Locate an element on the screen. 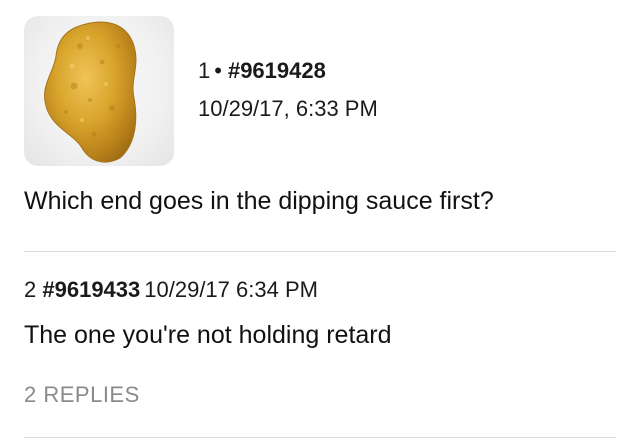 The width and height of the screenshot is (640, 443). post-timestamp: 10/29/17, 6:33 PM is located at coordinates (288, 108).